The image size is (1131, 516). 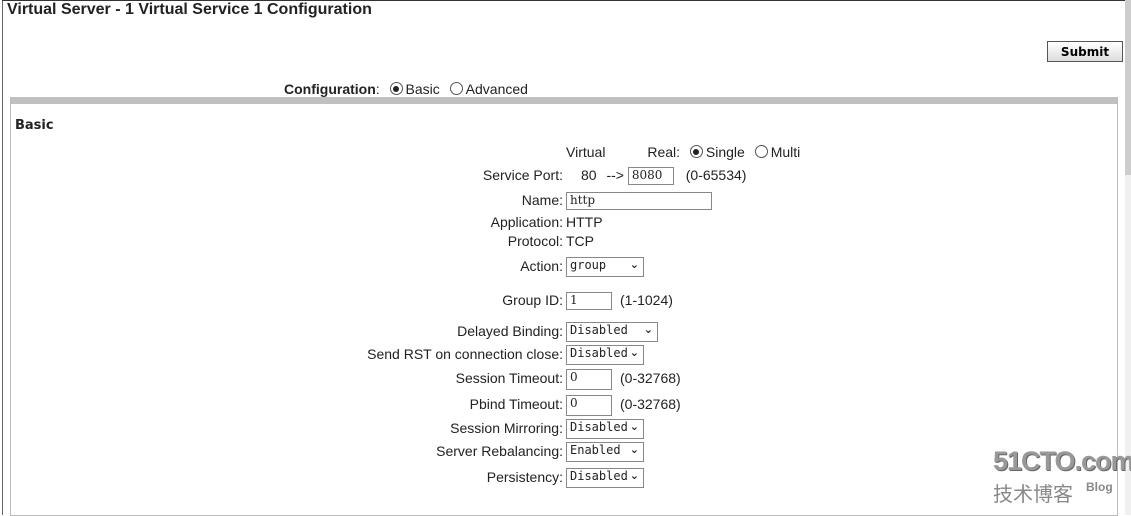 What do you see at coordinates (396, 88) in the screenshot?
I see `radio-basic` at bounding box center [396, 88].